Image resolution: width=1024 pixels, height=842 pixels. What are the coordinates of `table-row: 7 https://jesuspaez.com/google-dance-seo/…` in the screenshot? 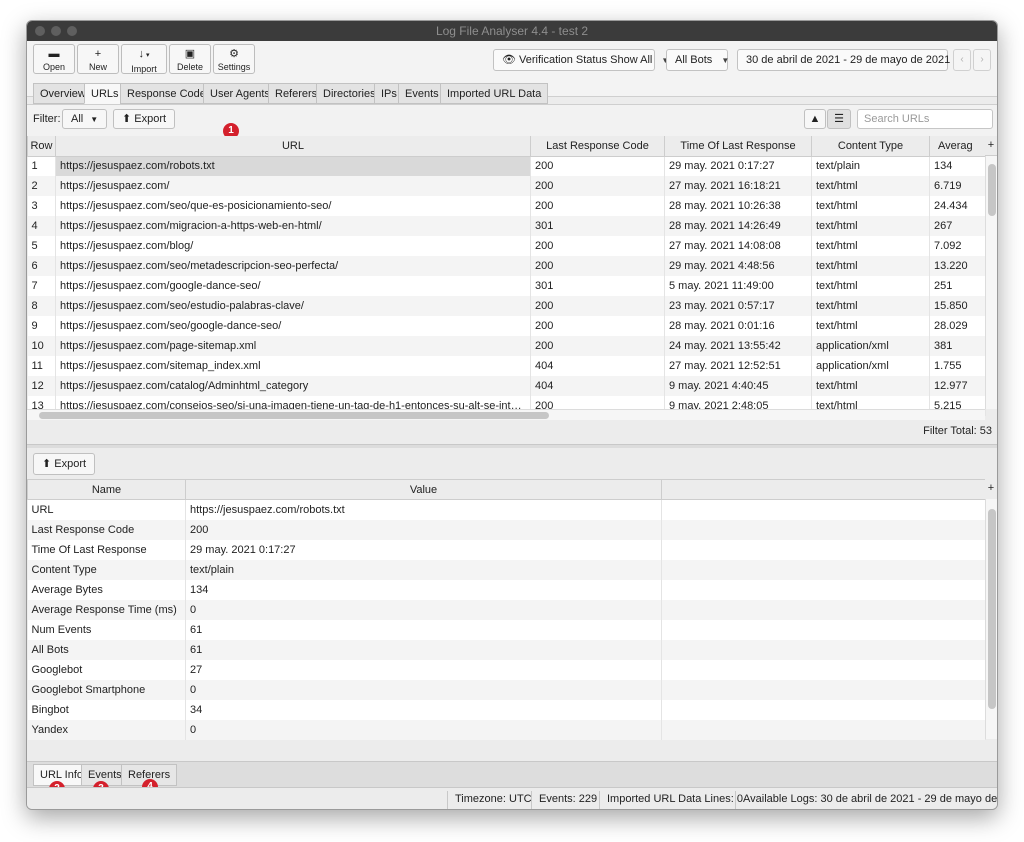 It's located at (506, 286).